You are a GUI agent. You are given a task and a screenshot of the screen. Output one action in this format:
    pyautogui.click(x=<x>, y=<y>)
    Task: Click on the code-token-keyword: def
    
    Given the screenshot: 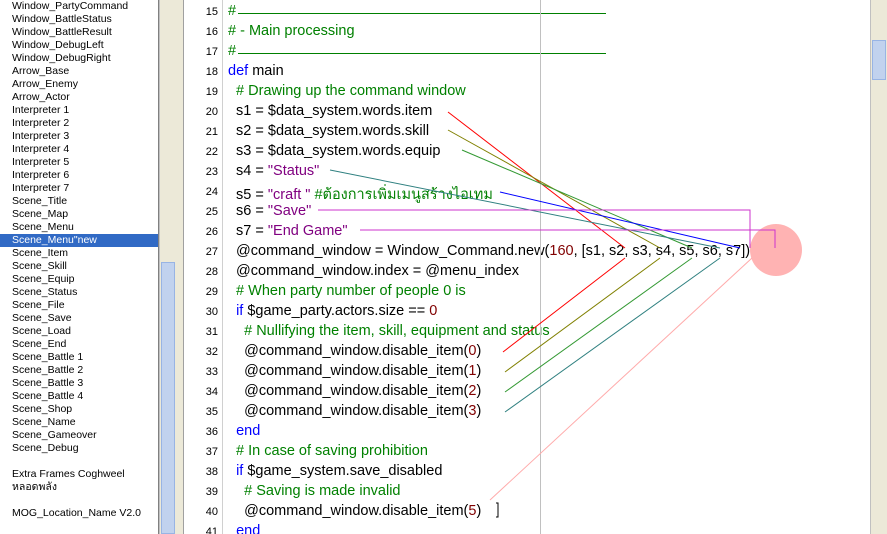 What is the action you would take?
    pyautogui.click(x=238, y=71)
    